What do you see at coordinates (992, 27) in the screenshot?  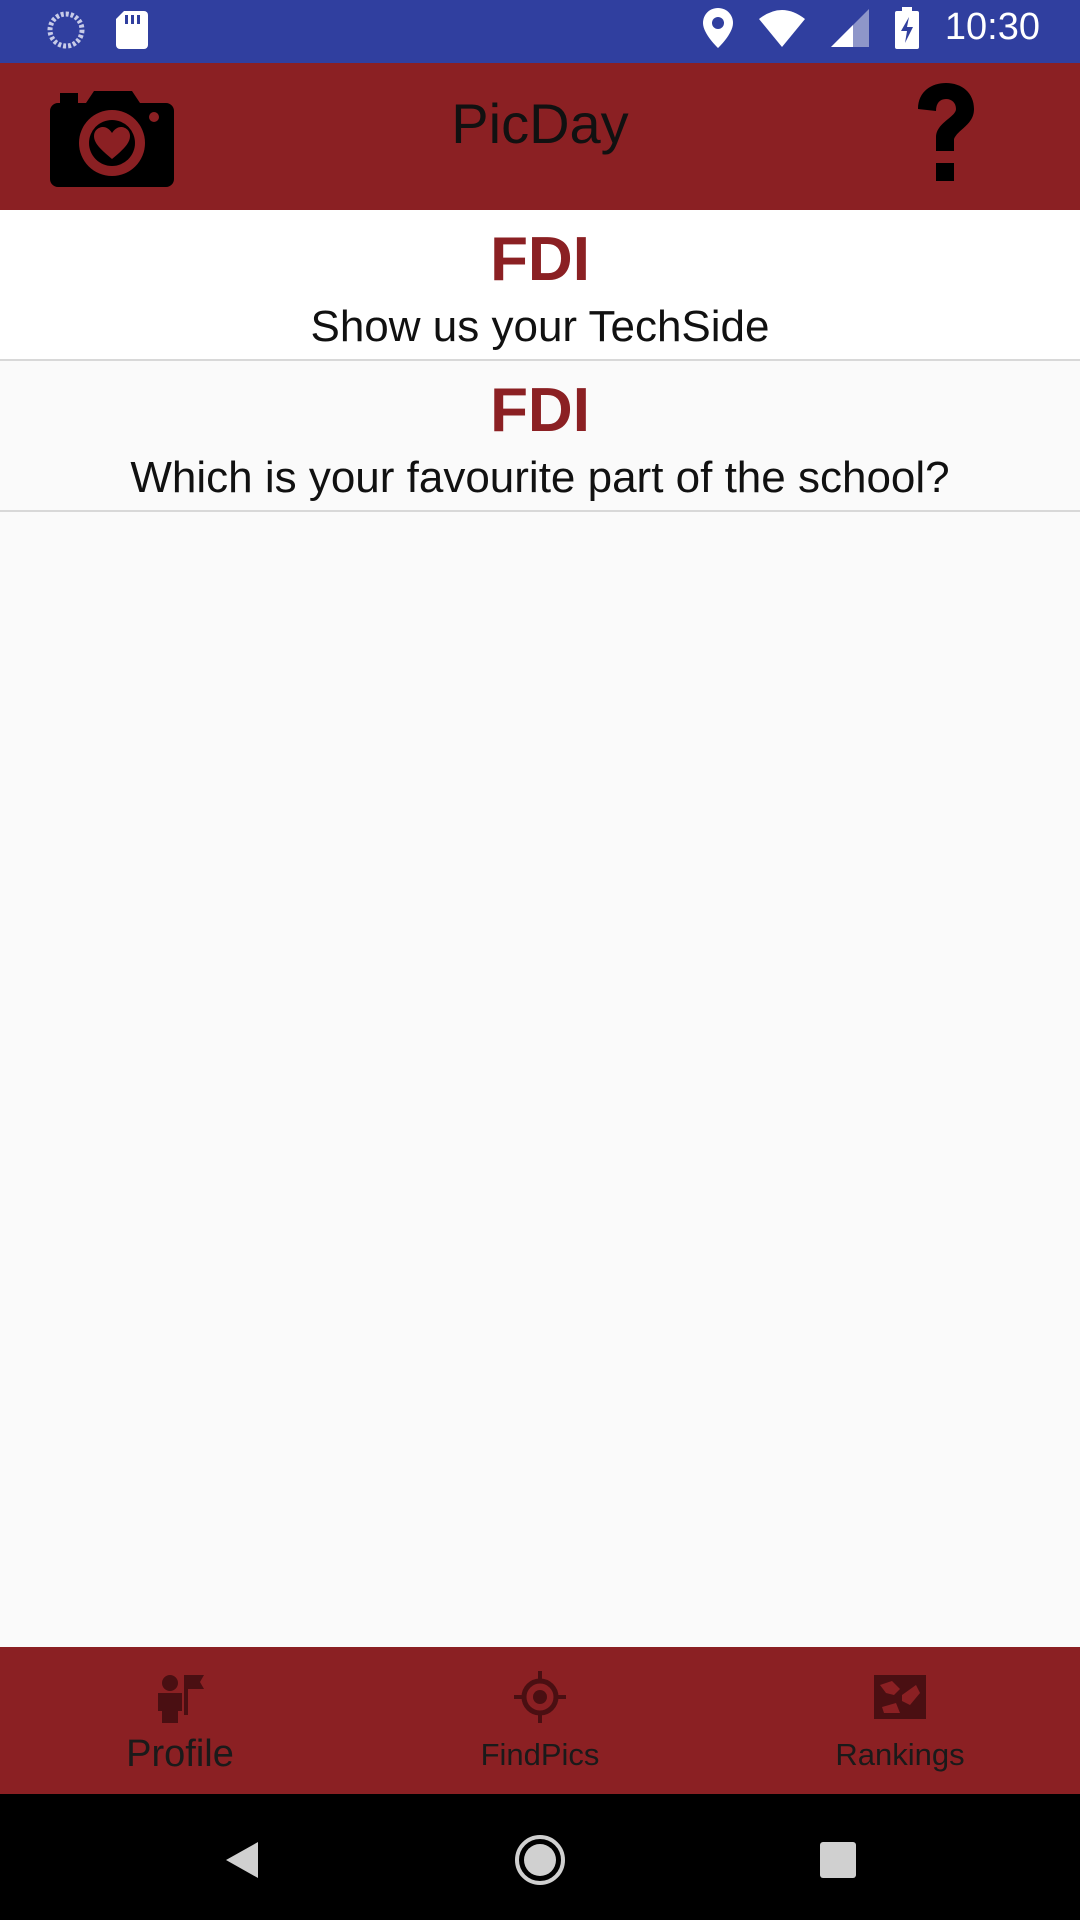 I see `clock: 10:30` at bounding box center [992, 27].